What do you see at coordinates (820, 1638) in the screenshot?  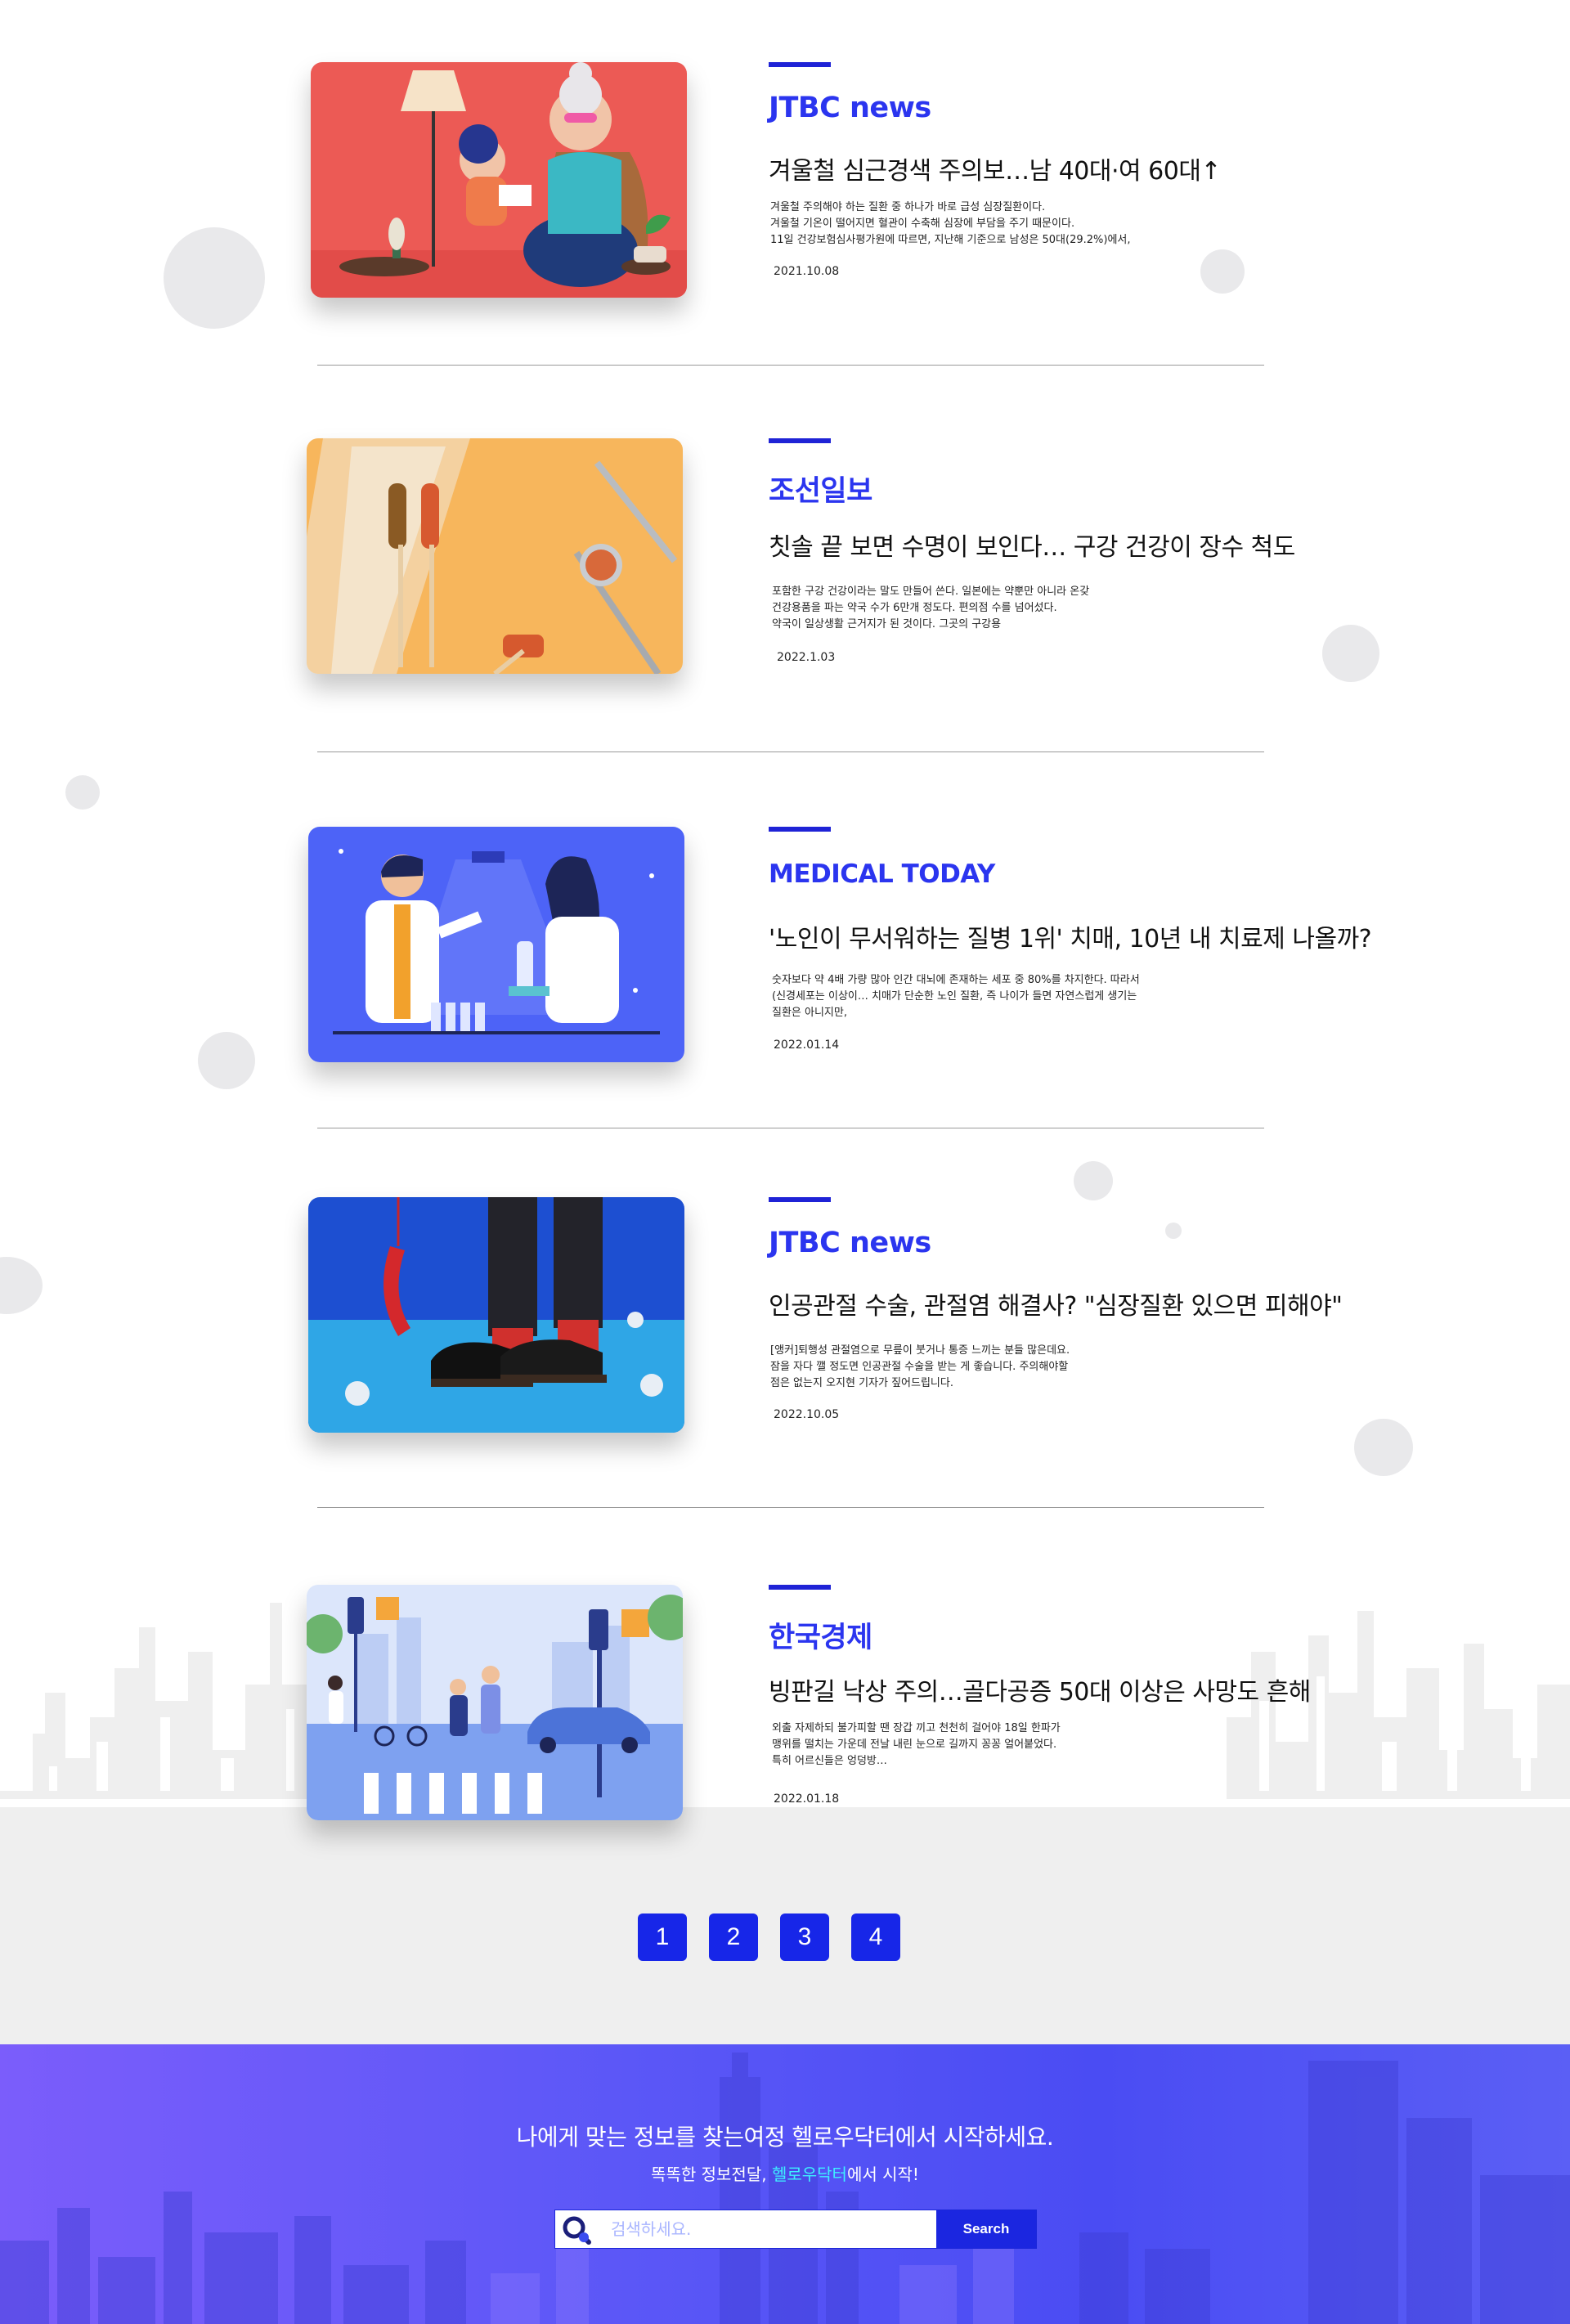 I see `news-source: 한국경제` at bounding box center [820, 1638].